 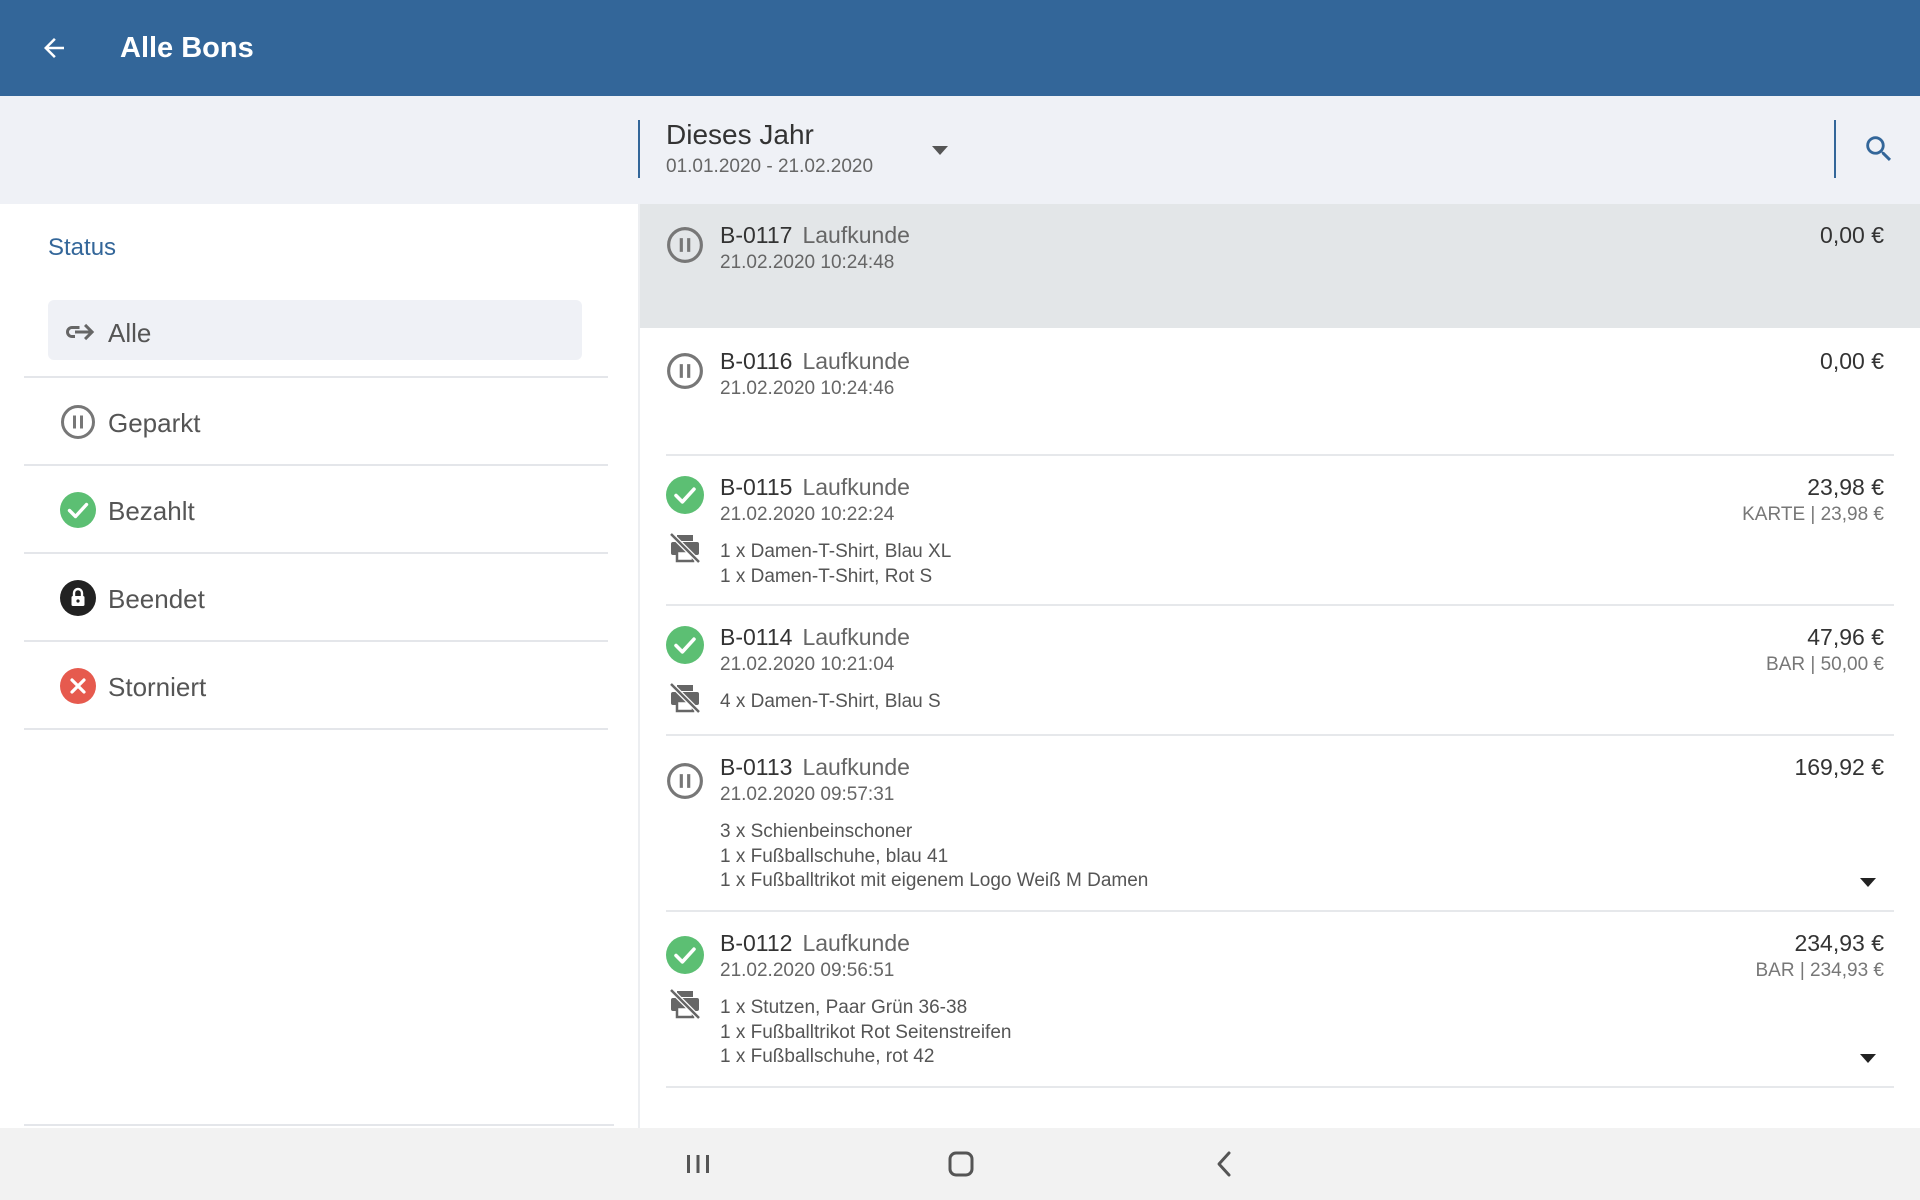 I want to click on receipt-amount: 234,93 €, so click(x=1839, y=943).